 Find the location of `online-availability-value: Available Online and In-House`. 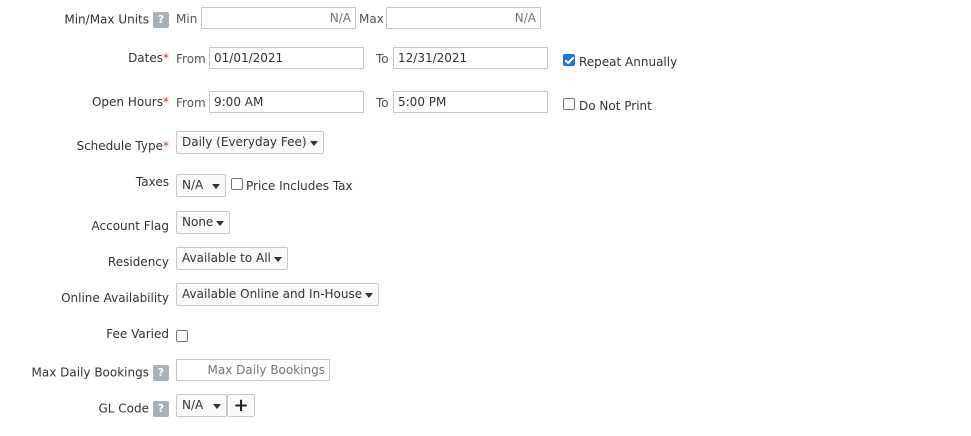

online-availability-value: Available Online and In-House is located at coordinates (272, 294).